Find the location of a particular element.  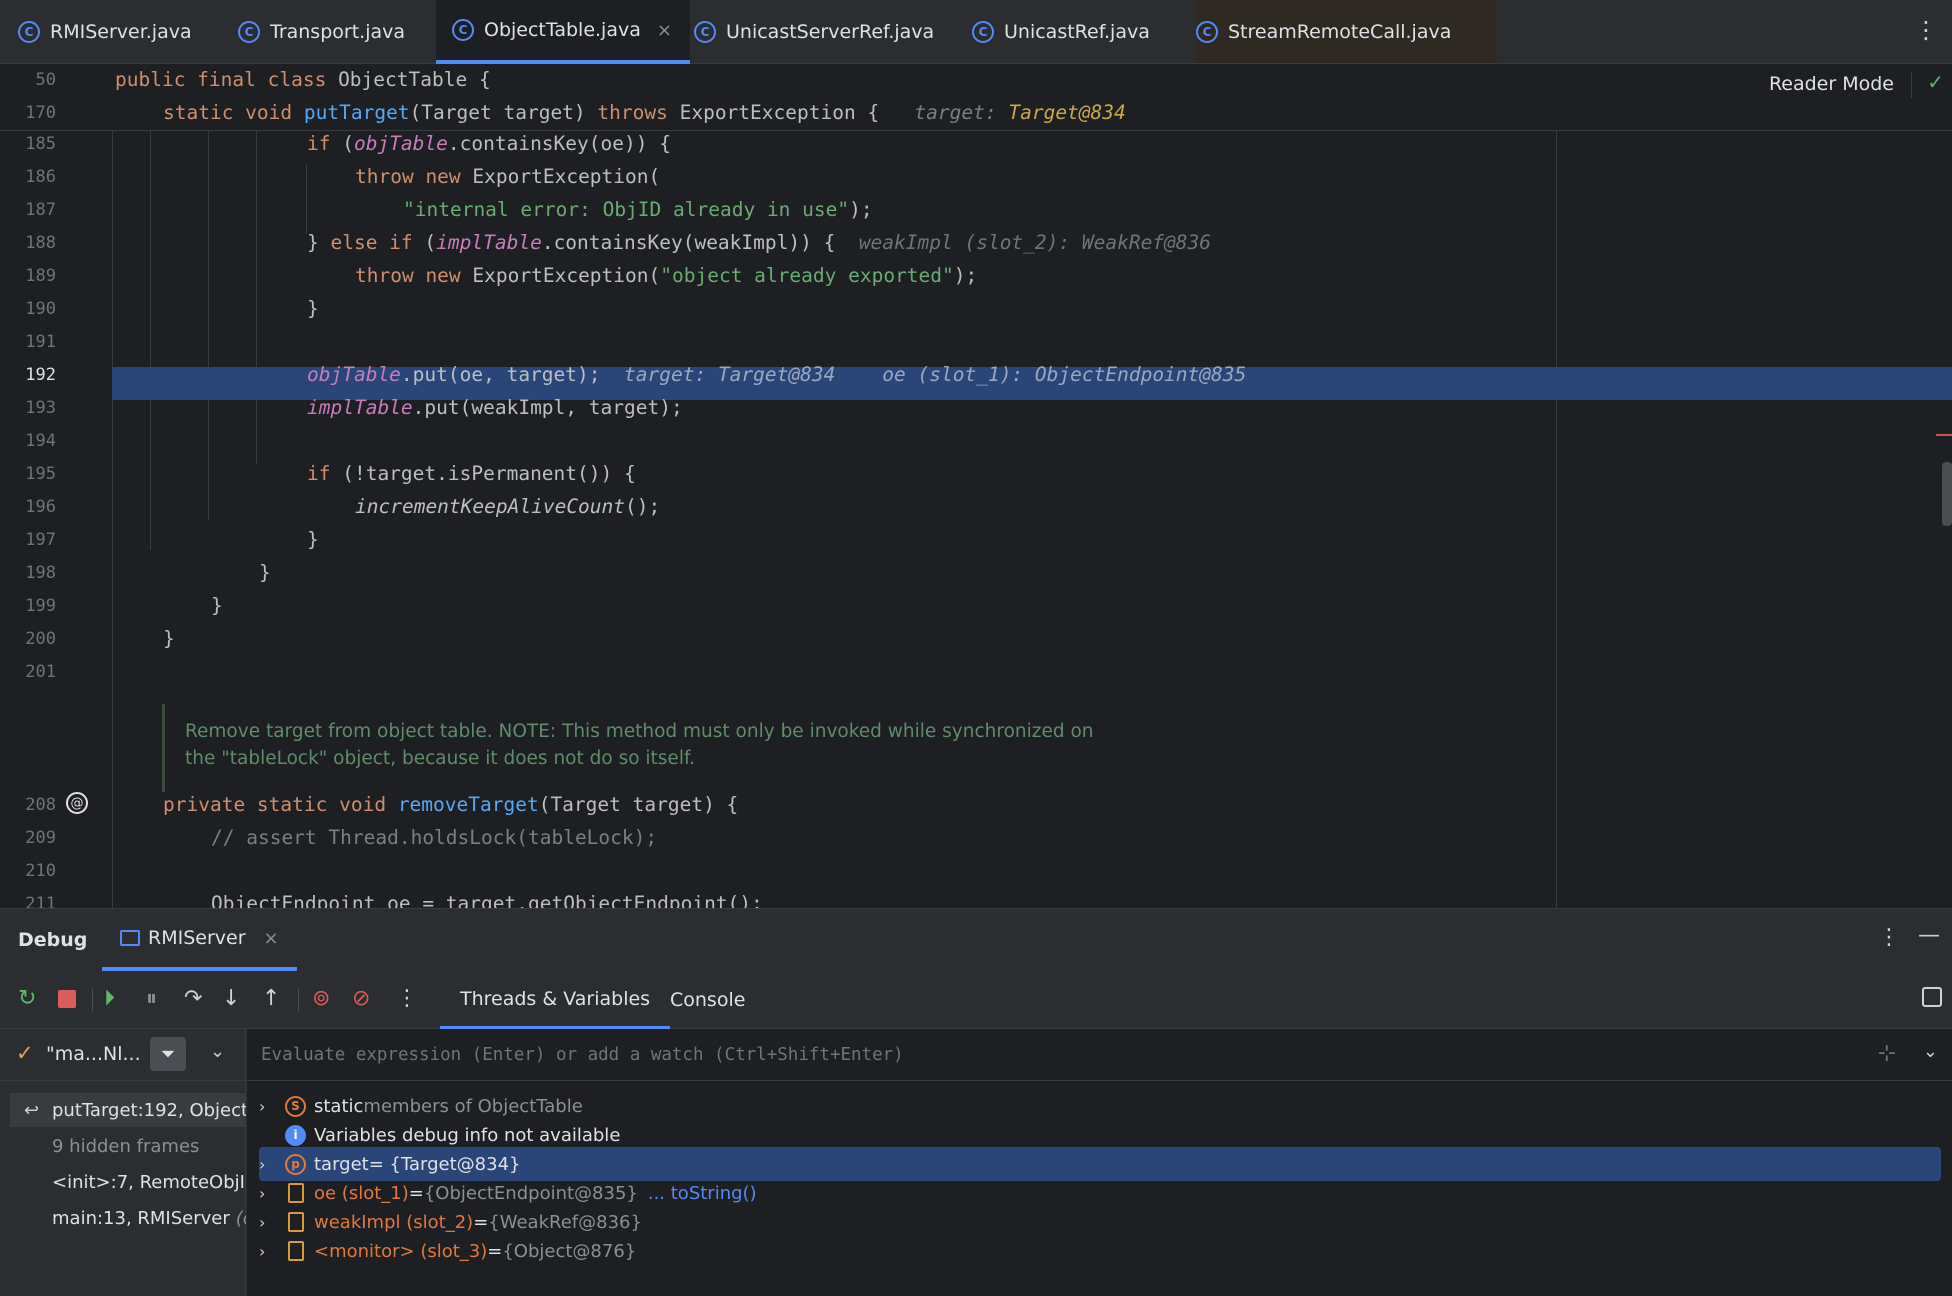

layout-icon is located at coordinates (1932, 997).